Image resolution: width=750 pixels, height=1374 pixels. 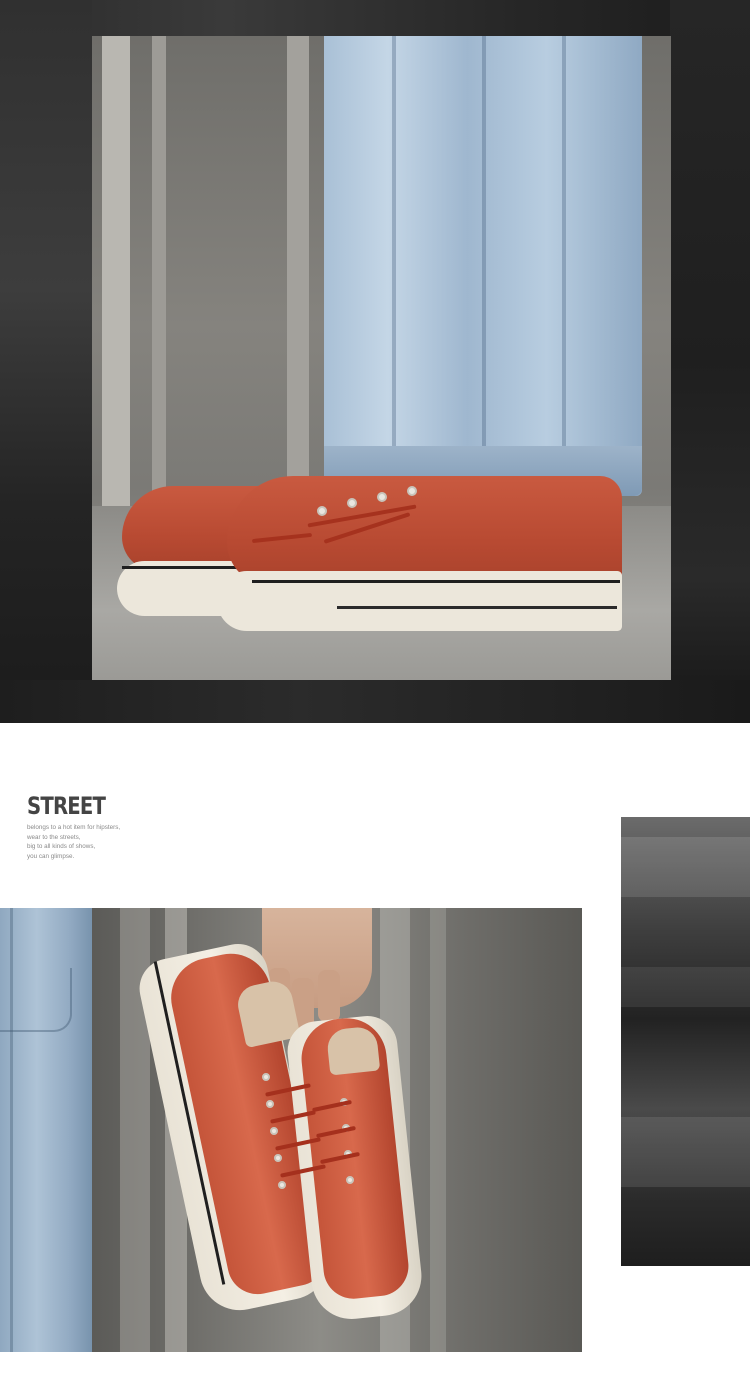 I want to click on top-background-bottom-blur, so click(x=375, y=701).